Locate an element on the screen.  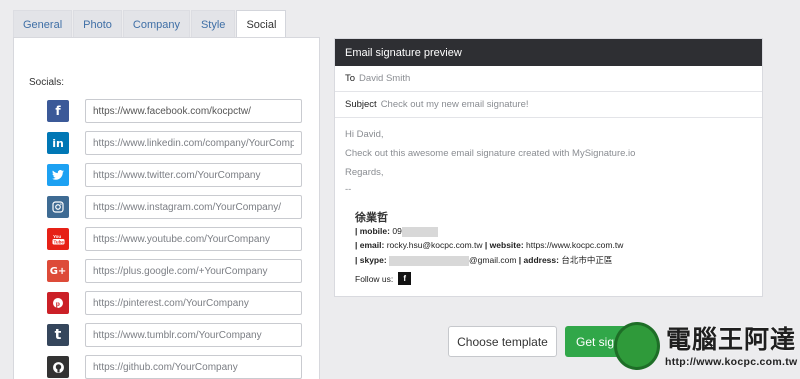
tab-photo: Photo is located at coordinates (97, 24).